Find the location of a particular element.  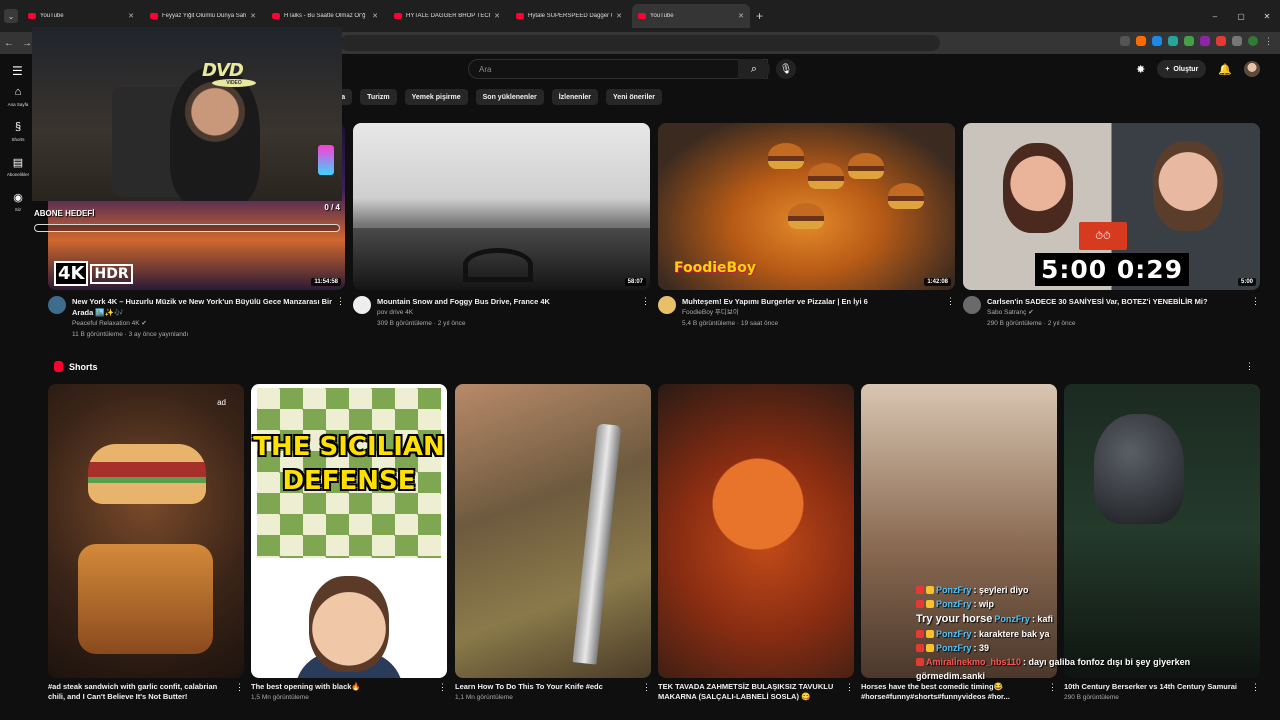

sub-goal-label: ABONE HEDEFİ is located at coordinates (64, 213).